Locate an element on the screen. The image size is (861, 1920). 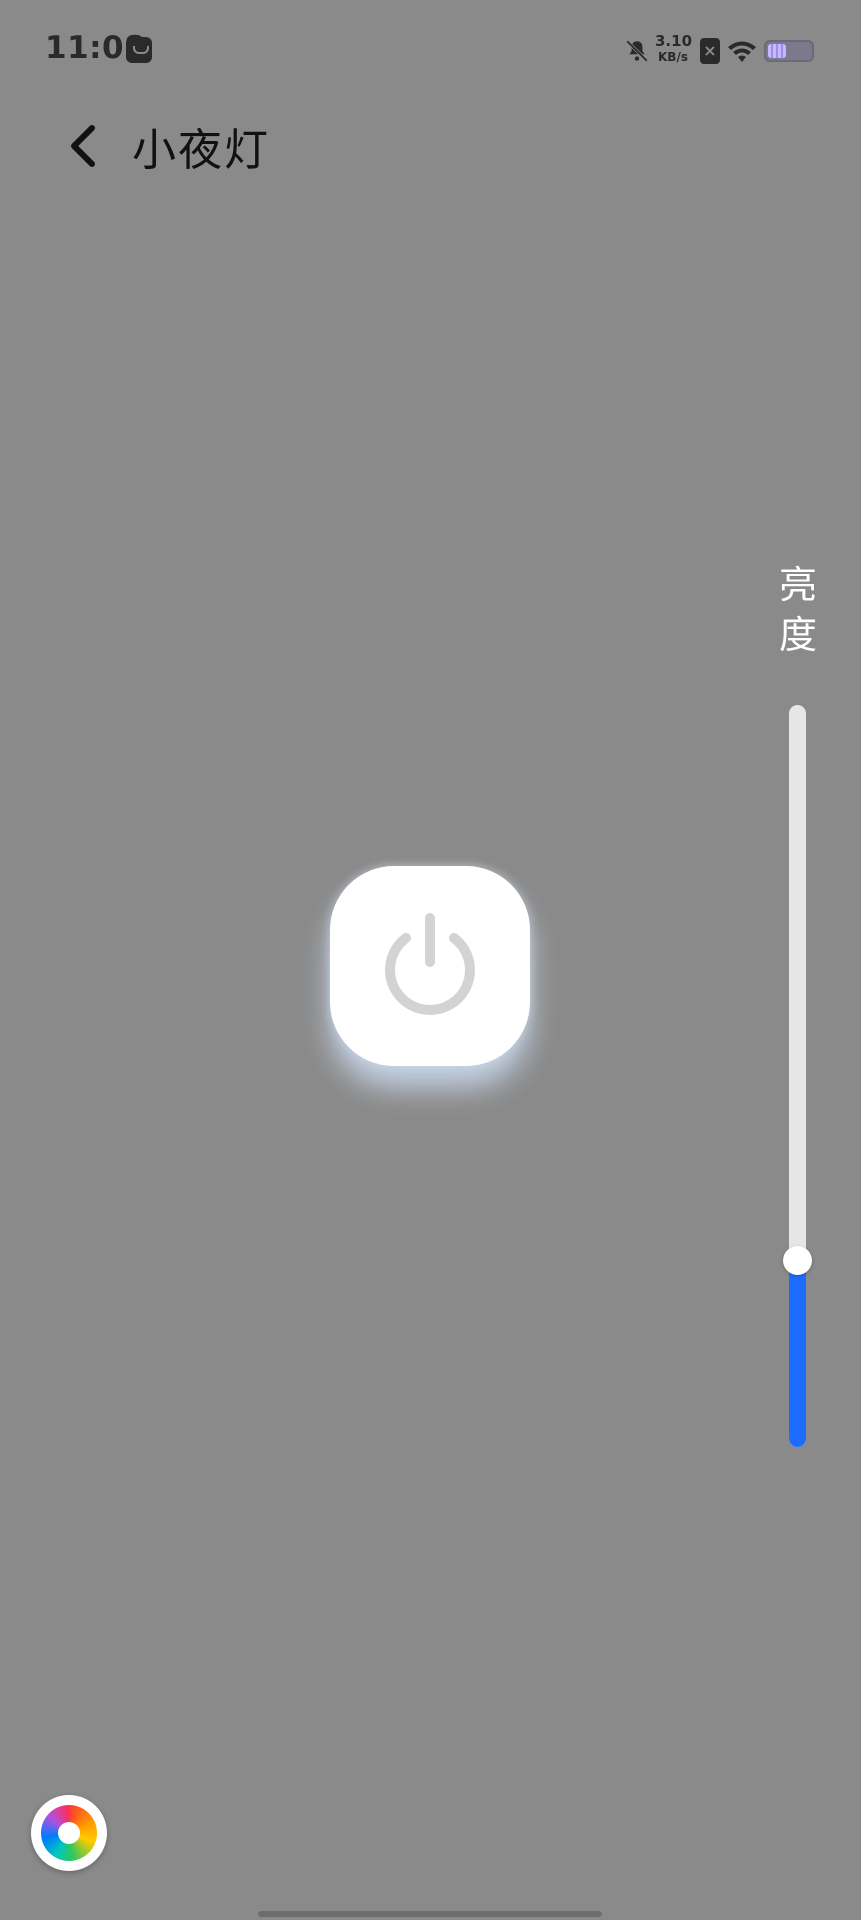
color-picker-button is located at coordinates (69, 1833).